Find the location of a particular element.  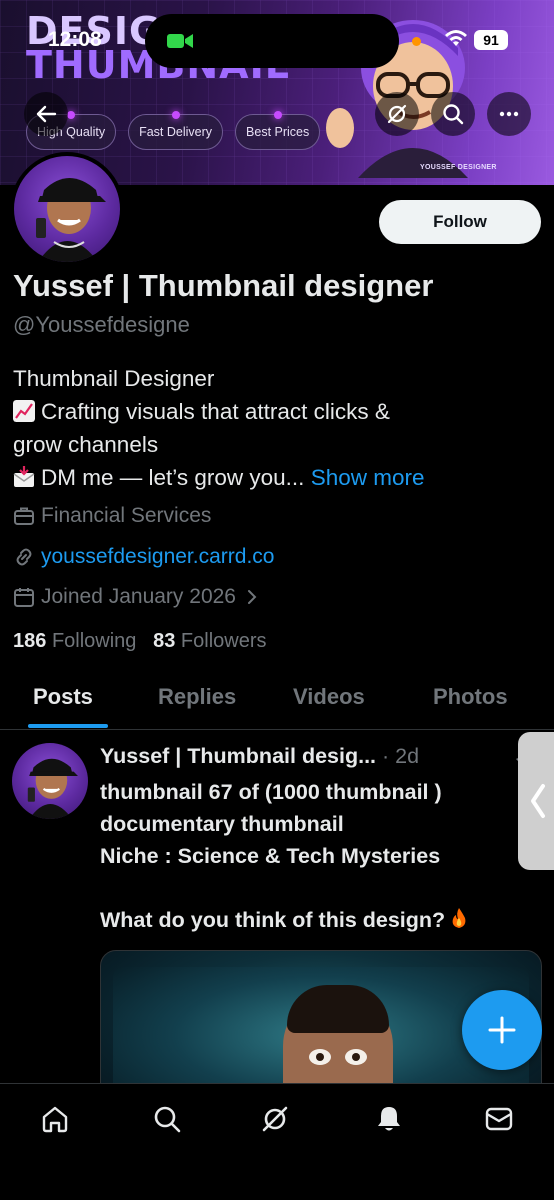

banner-tag: Best Prices is located at coordinates (278, 130).